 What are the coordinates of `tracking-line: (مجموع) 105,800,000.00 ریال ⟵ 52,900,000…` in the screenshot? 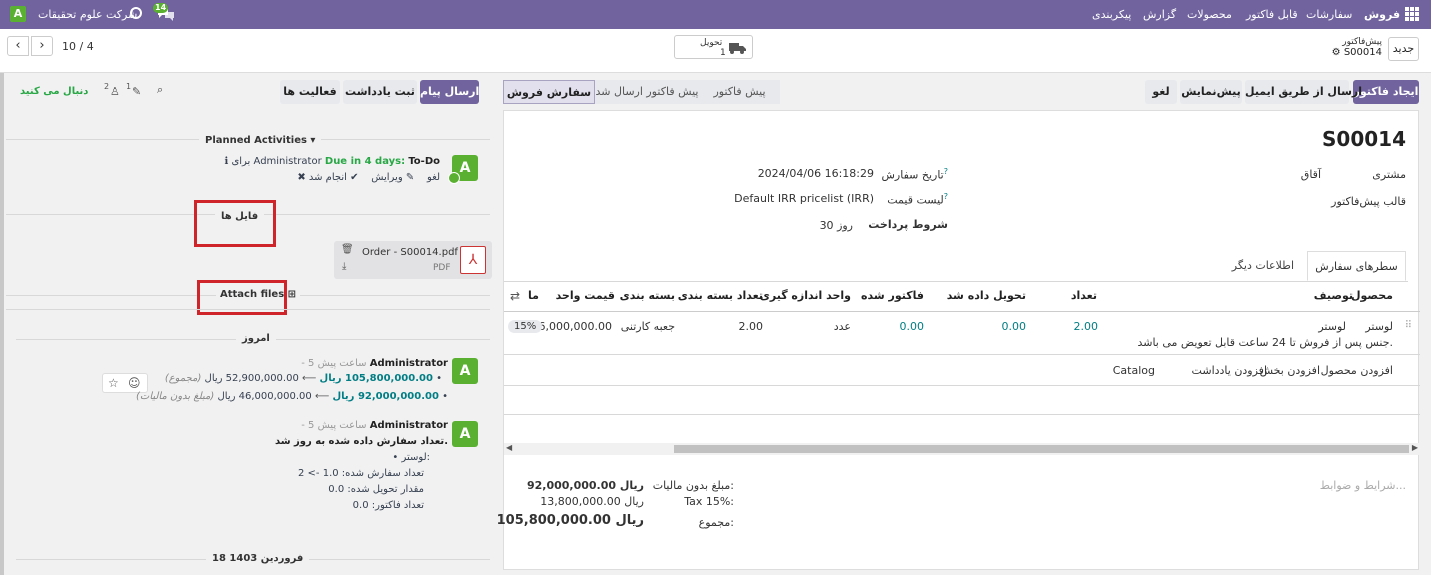 It's located at (303, 378).